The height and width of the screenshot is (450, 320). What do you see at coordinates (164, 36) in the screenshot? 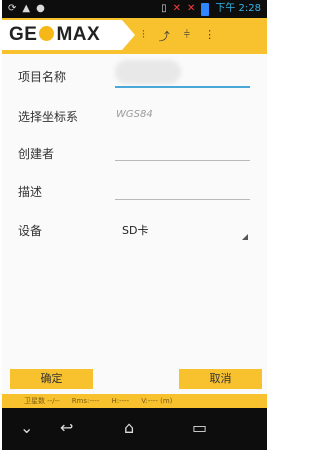
I see `tool-2-icon: ⤴` at bounding box center [164, 36].